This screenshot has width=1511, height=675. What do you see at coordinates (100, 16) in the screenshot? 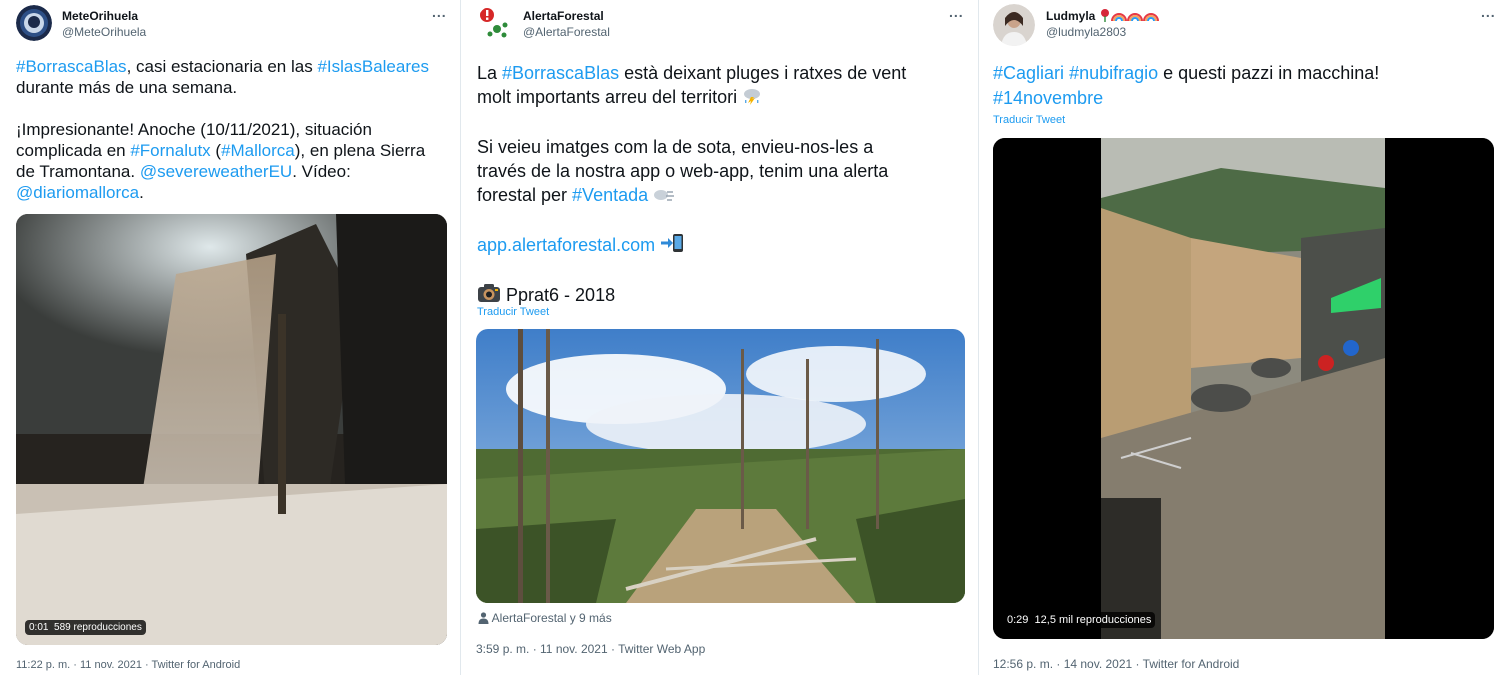
I see `display-name: MeteOrihuela` at bounding box center [100, 16].